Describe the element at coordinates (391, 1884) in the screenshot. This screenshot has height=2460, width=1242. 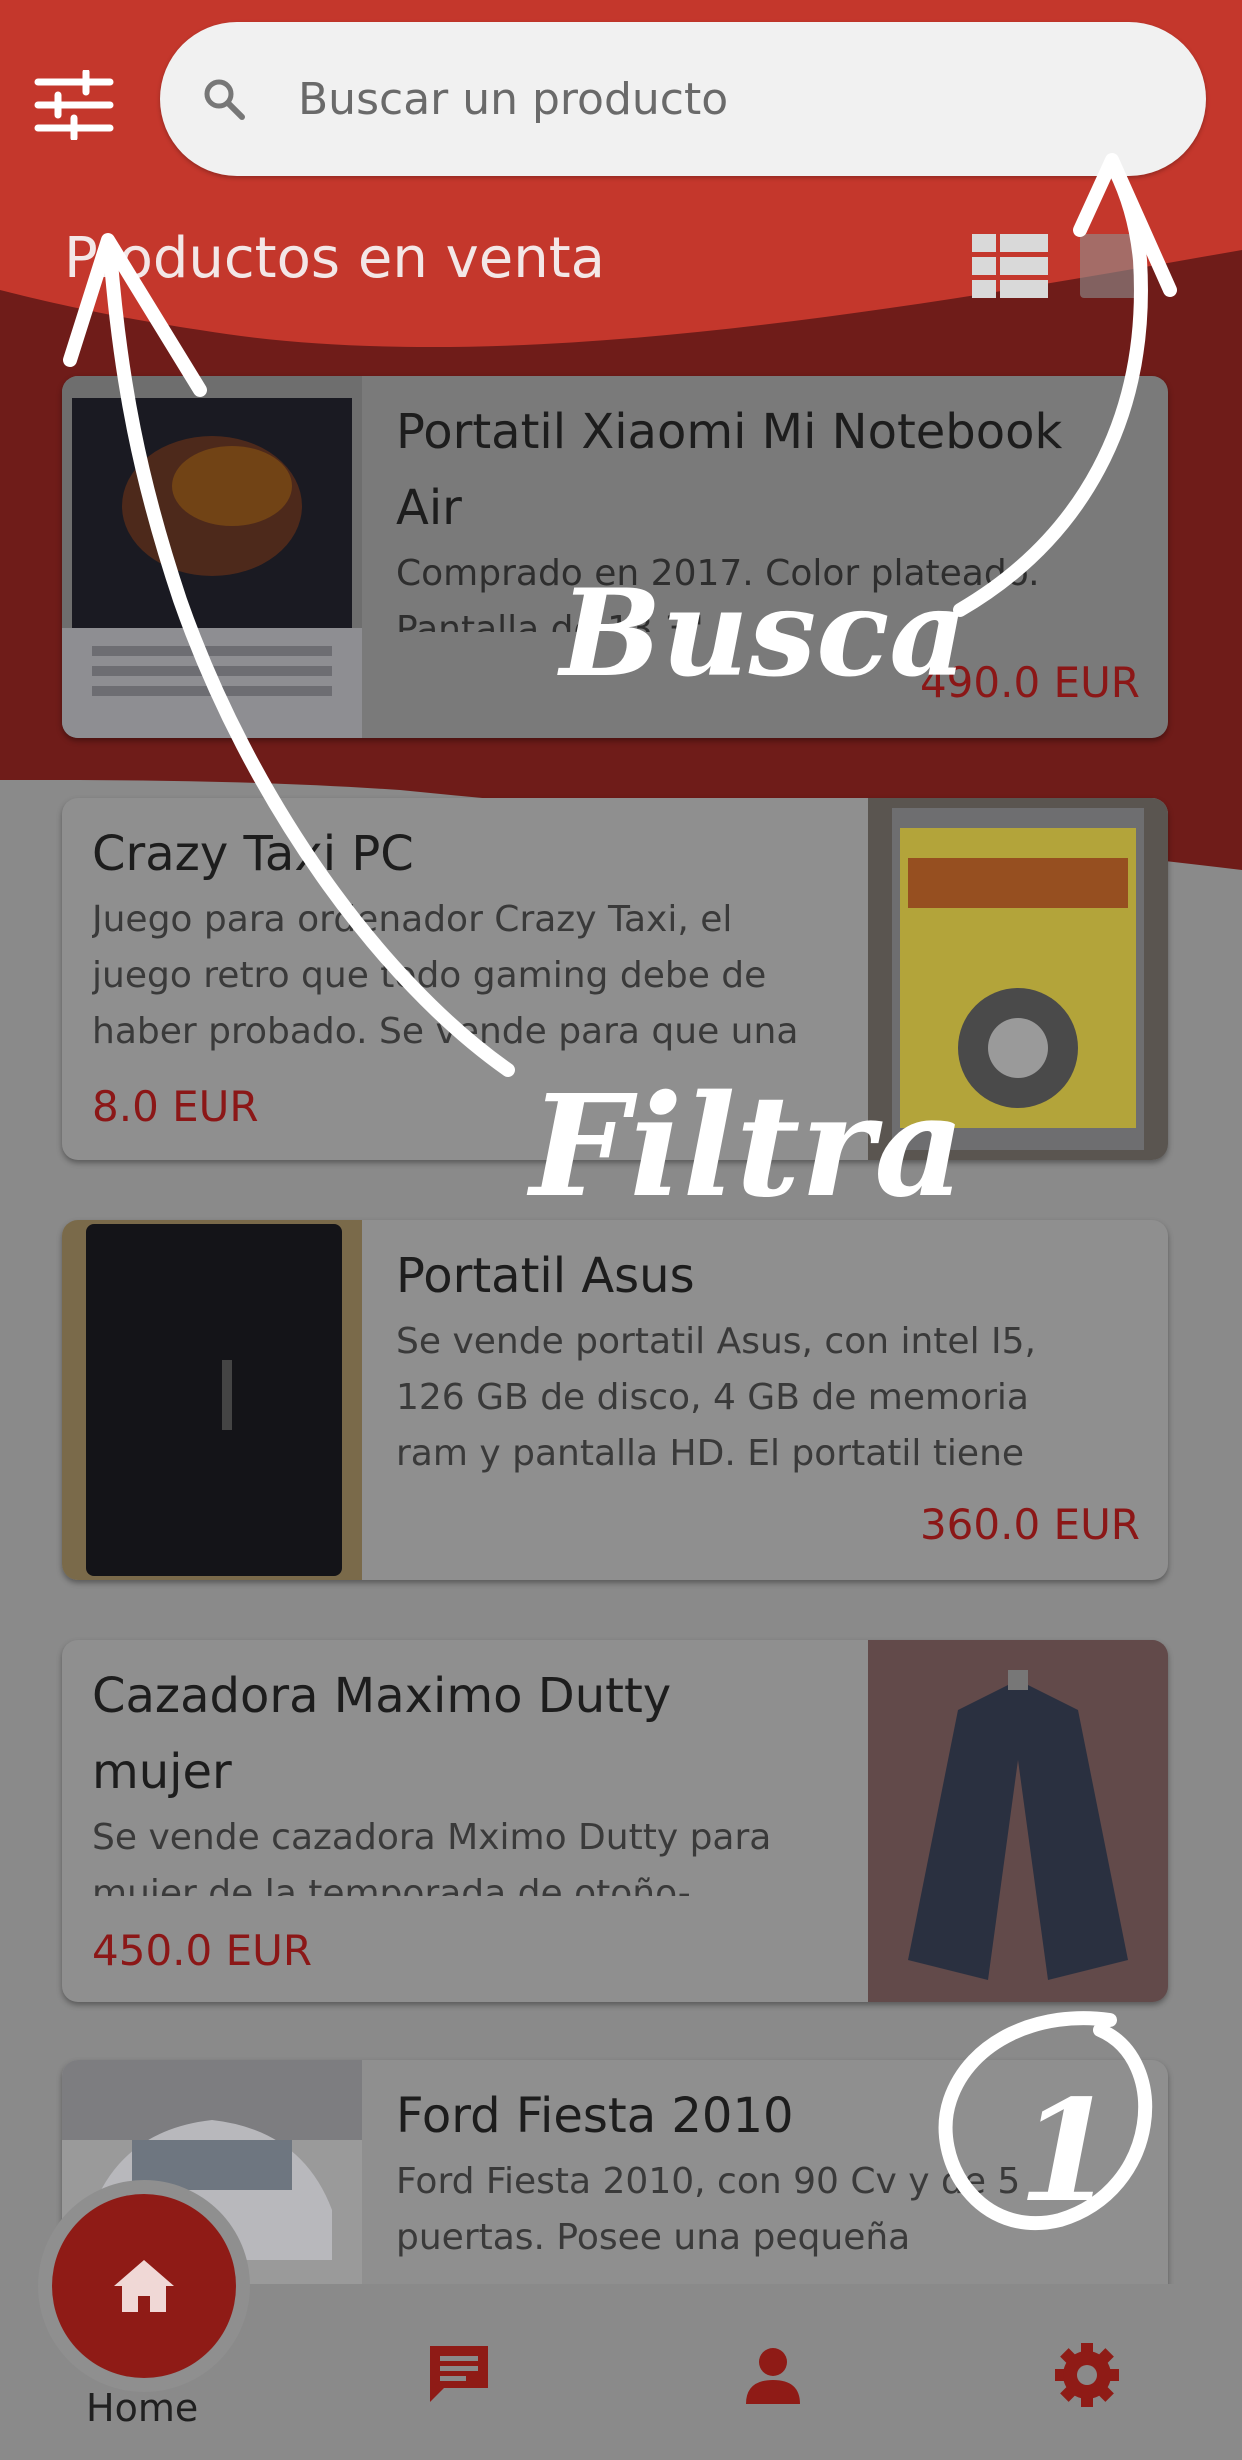
I see `product-description: mujer de la temporada de otoño-` at that location.